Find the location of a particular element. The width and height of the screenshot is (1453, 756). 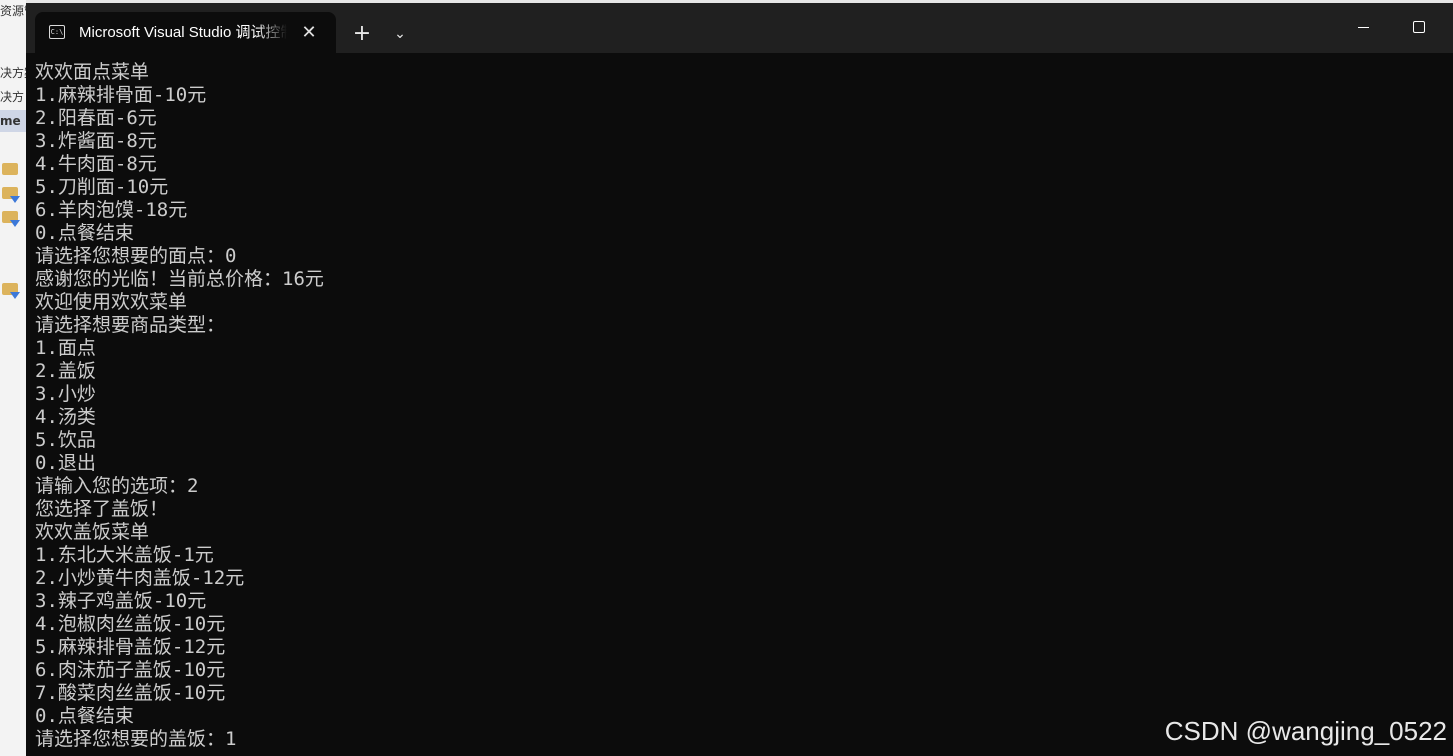

console-line: 1.麻辣排骨面-10元 is located at coordinates (121, 95).